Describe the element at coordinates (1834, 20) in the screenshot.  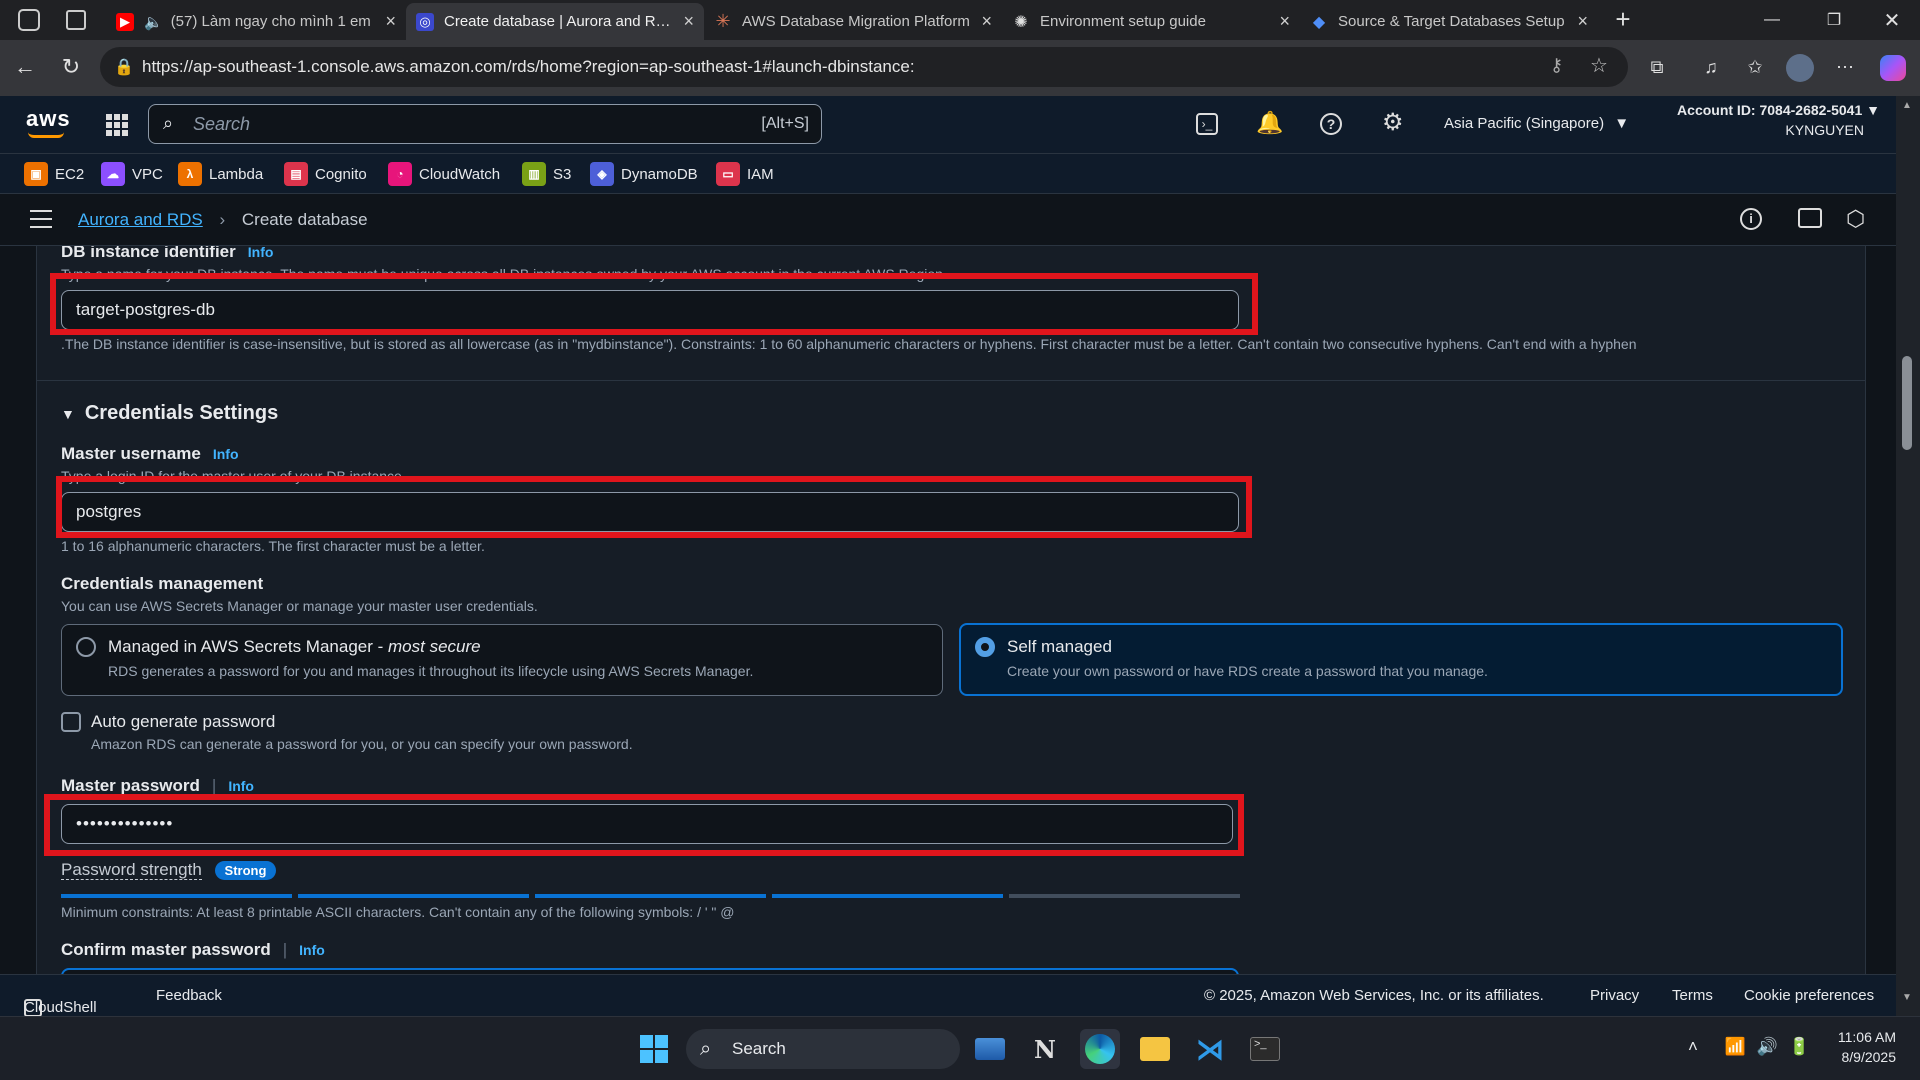
I see `restore-button: ❐` at that location.